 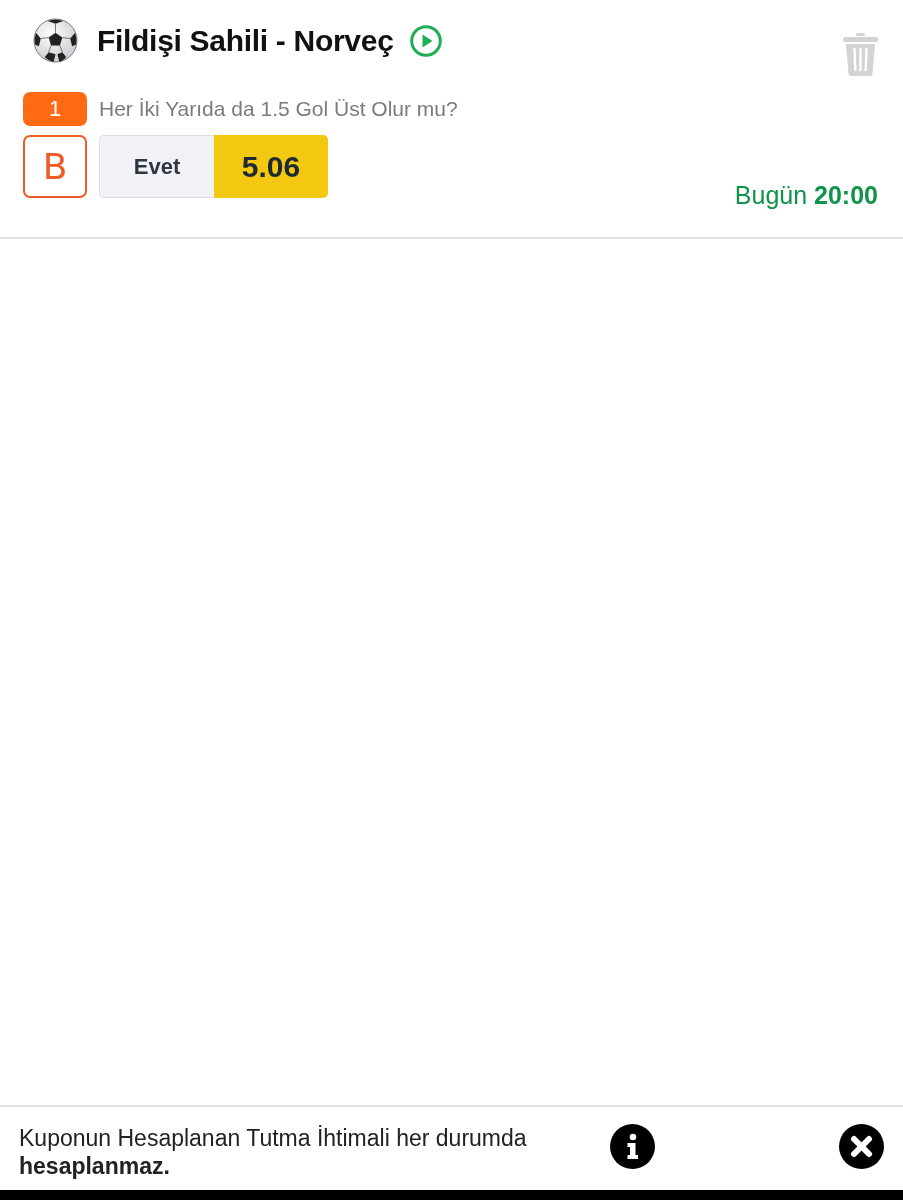 What do you see at coordinates (156, 166) in the screenshot?
I see `outcome-label: Evet` at bounding box center [156, 166].